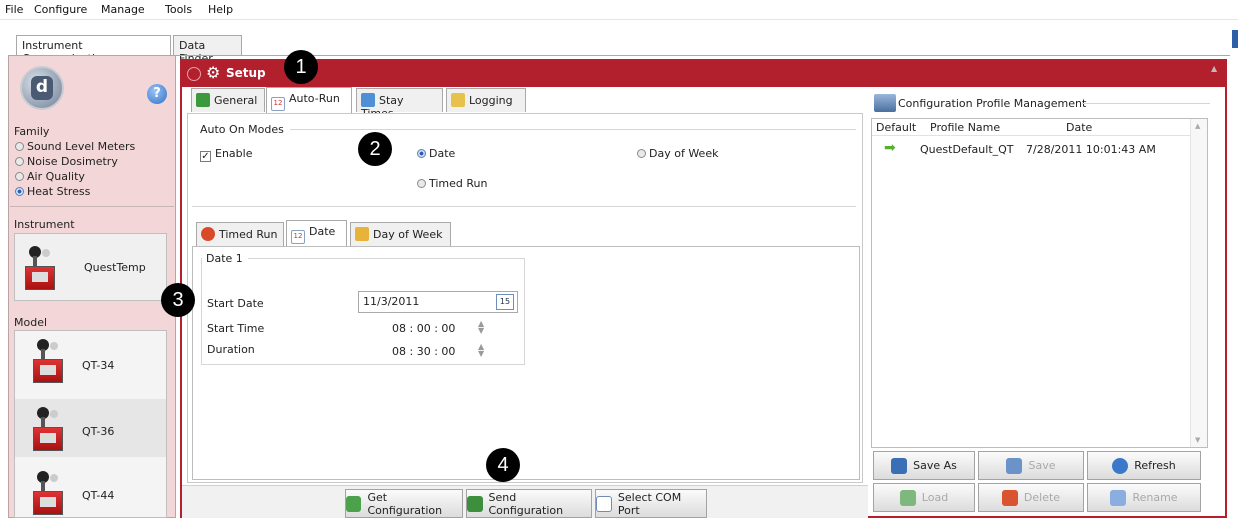 The image size is (1238, 518). What do you see at coordinates (231, 349) in the screenshot?
I see `duration-label: Duration` at bounding box center [231, 349].